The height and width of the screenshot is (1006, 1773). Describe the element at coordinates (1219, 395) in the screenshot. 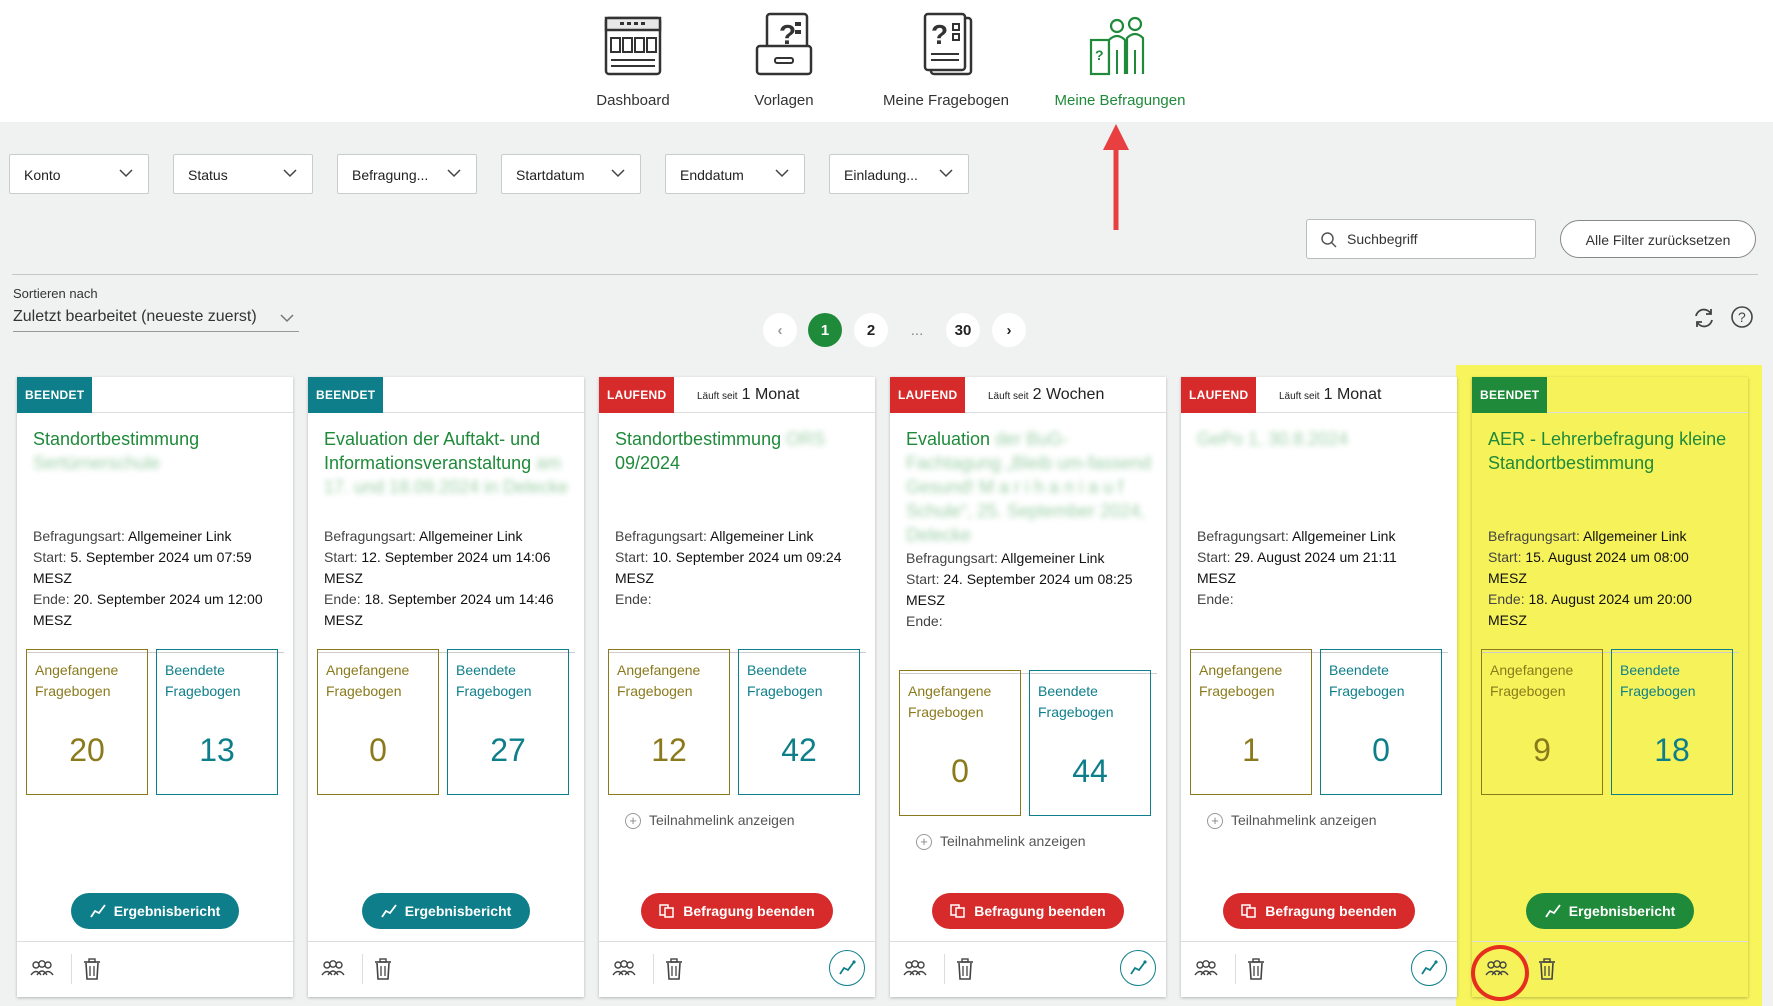

I see `status-badge: LAUFEND` at that location.